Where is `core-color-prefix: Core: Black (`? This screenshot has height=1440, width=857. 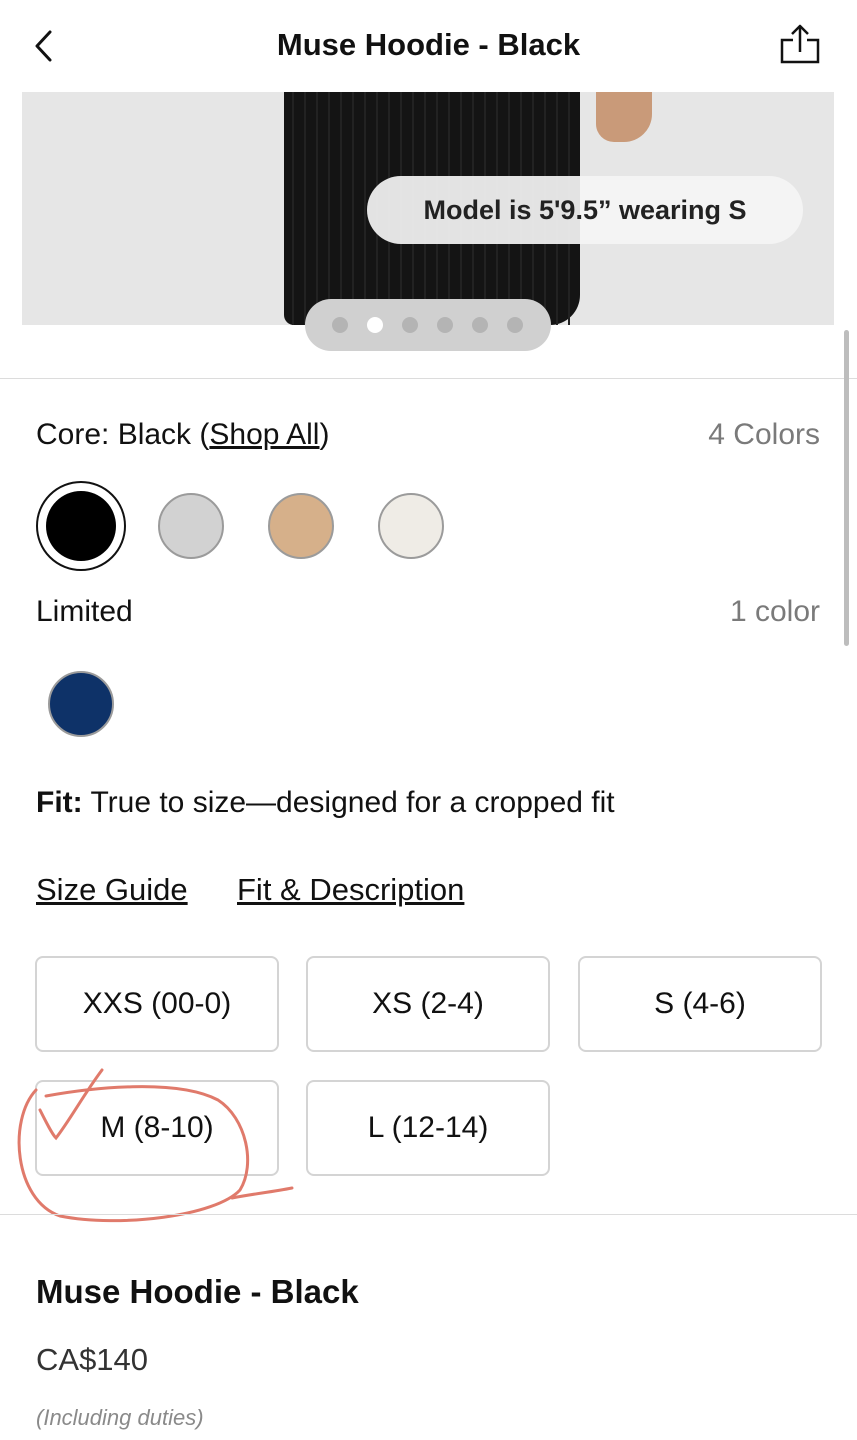
core-color-prefix: Core: Black ( is located at coordinates (123, 434).